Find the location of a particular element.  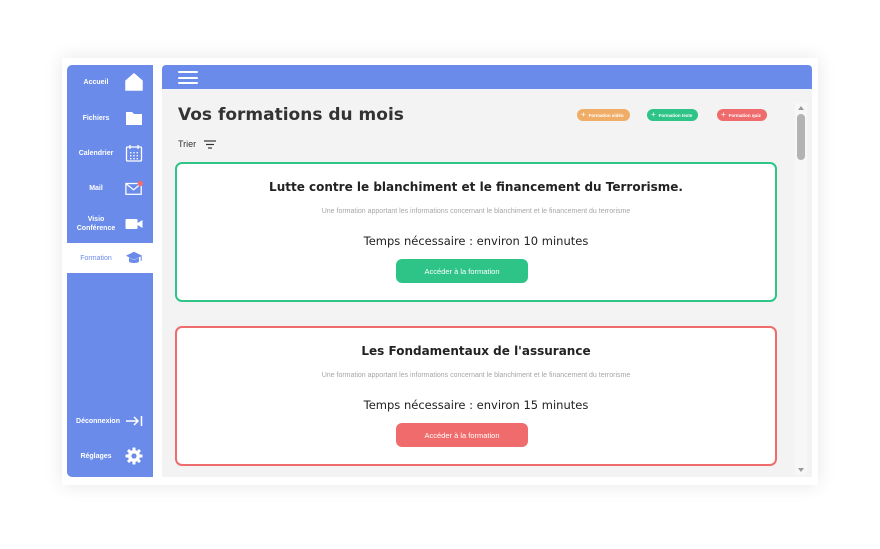

sidebar-item-fichiers: Fichiers is located at coordinates (110, 118).